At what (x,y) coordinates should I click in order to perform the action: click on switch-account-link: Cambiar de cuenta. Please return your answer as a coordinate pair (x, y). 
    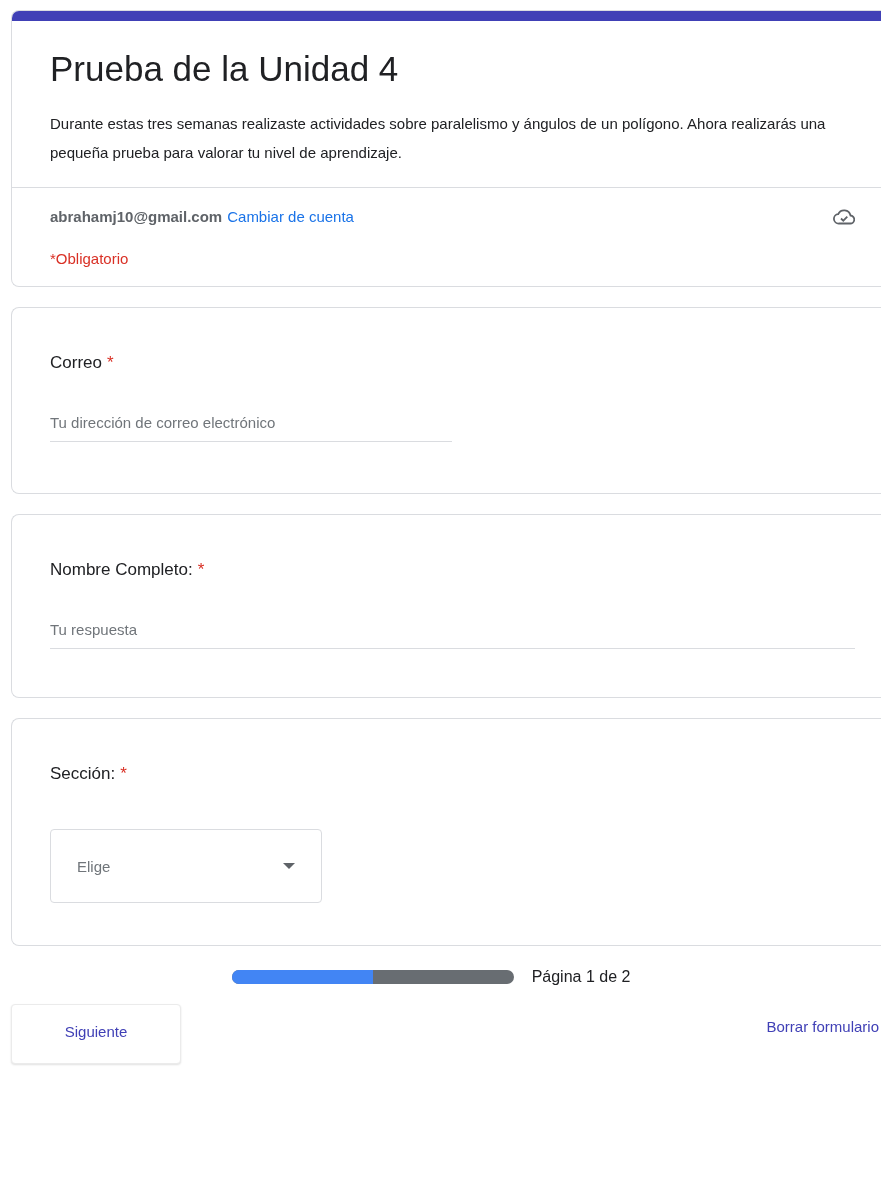
    Looking at the image, I should click on (290, 216).